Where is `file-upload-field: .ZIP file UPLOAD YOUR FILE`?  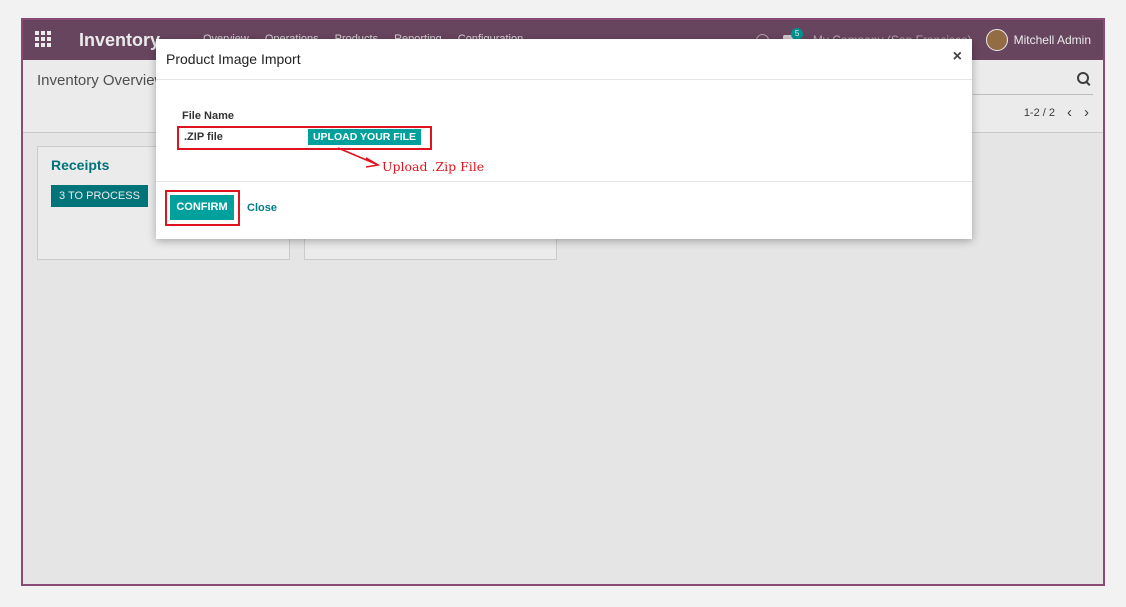
file-upload-field: .ZIP file UPLOAD YOUR FILE is located at coordinates (304, 138).